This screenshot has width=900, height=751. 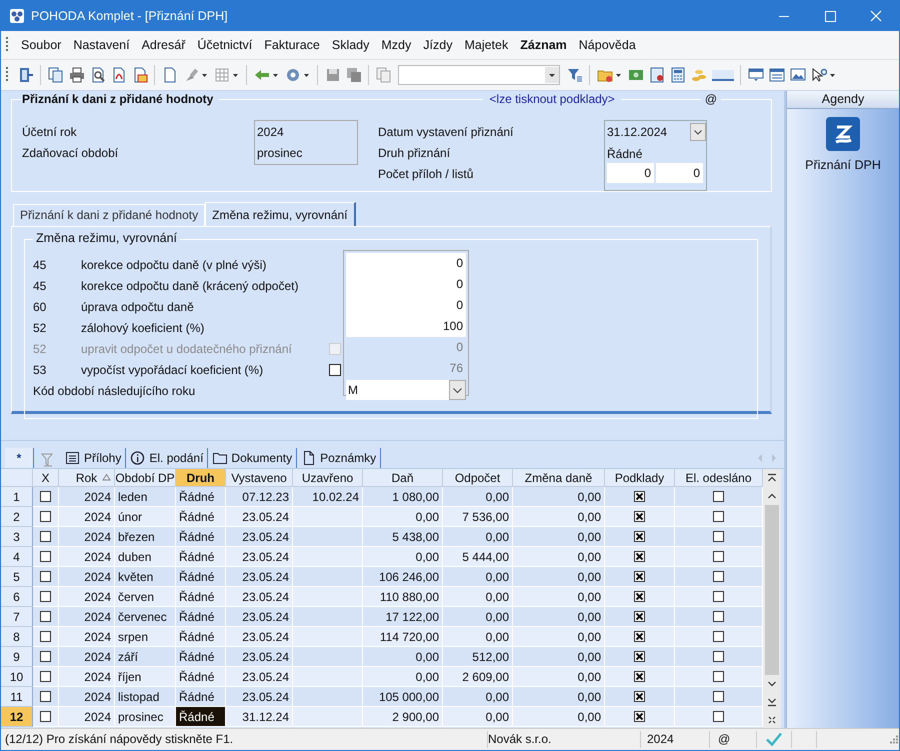 I want to click on tab: Přílohy, so click(x=93, y=458).